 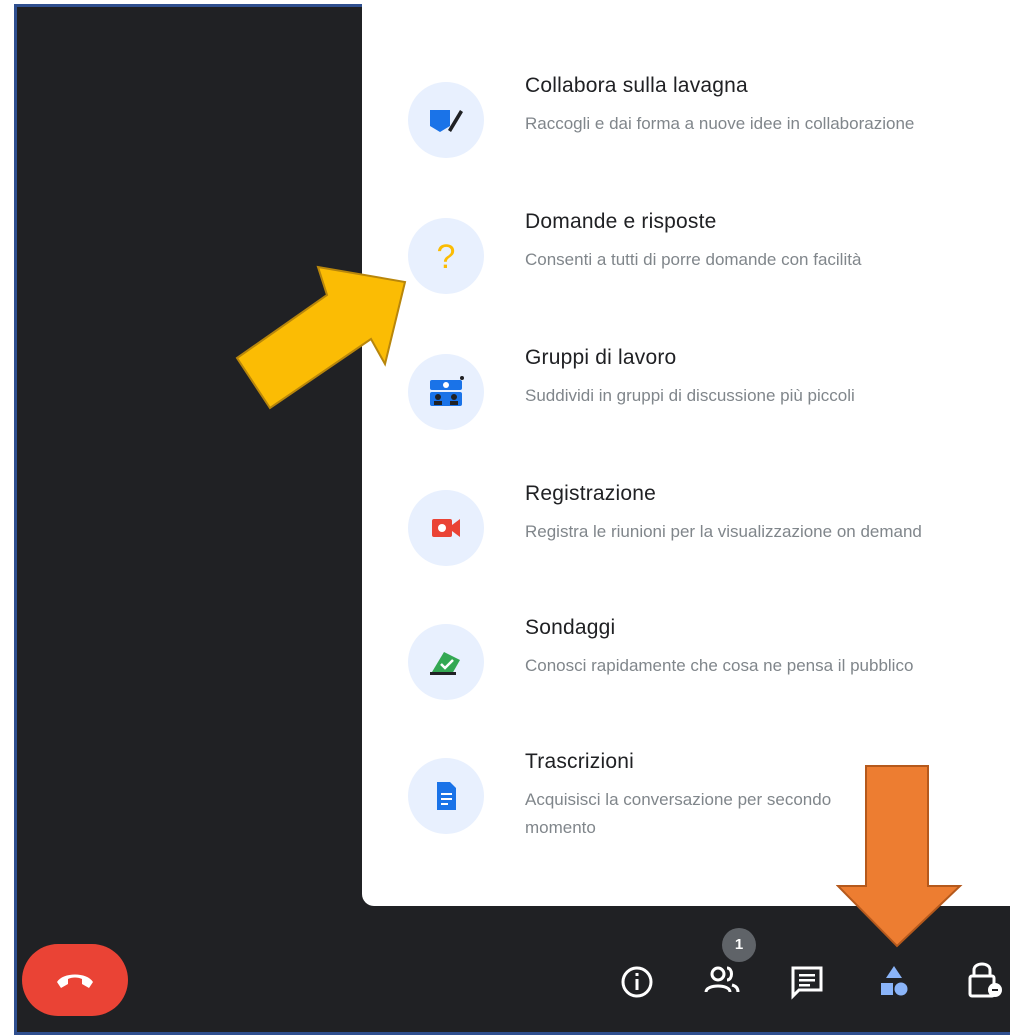 I want to click on recording-icon, so click(x=446, y=528).